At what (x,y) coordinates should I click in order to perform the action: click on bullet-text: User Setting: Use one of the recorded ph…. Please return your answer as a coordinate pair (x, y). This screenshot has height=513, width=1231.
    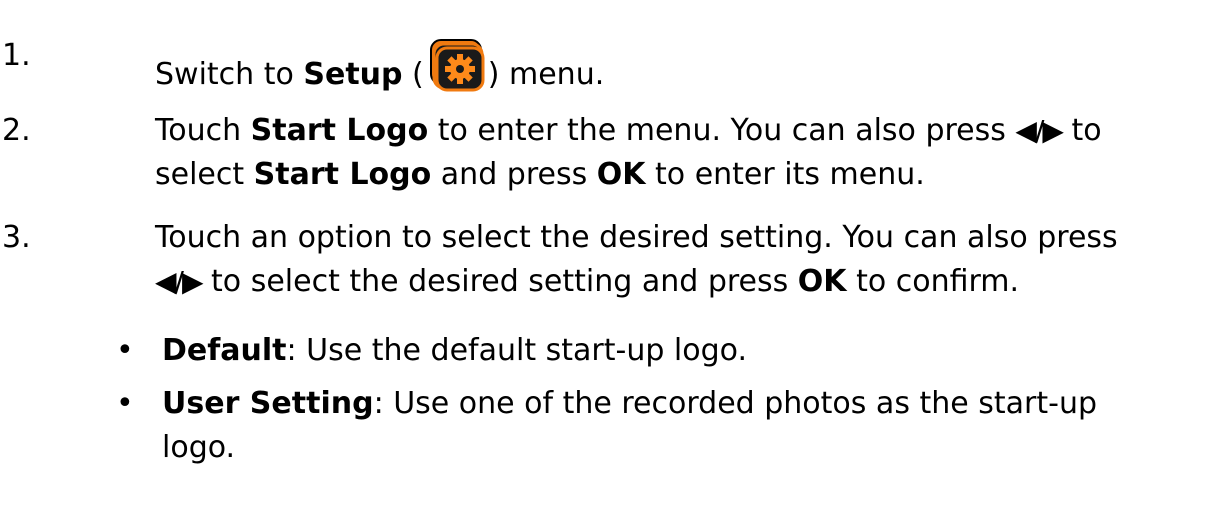
    Looking at the image, I should click on (630, 403).